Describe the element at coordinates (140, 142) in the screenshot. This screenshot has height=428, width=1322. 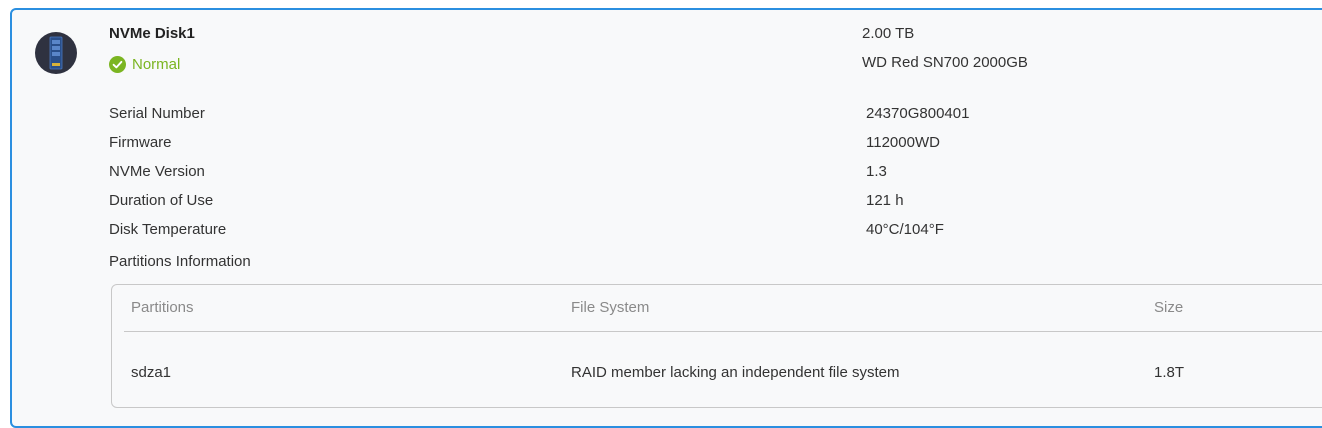
I see `info-label: Firmware` at that location.